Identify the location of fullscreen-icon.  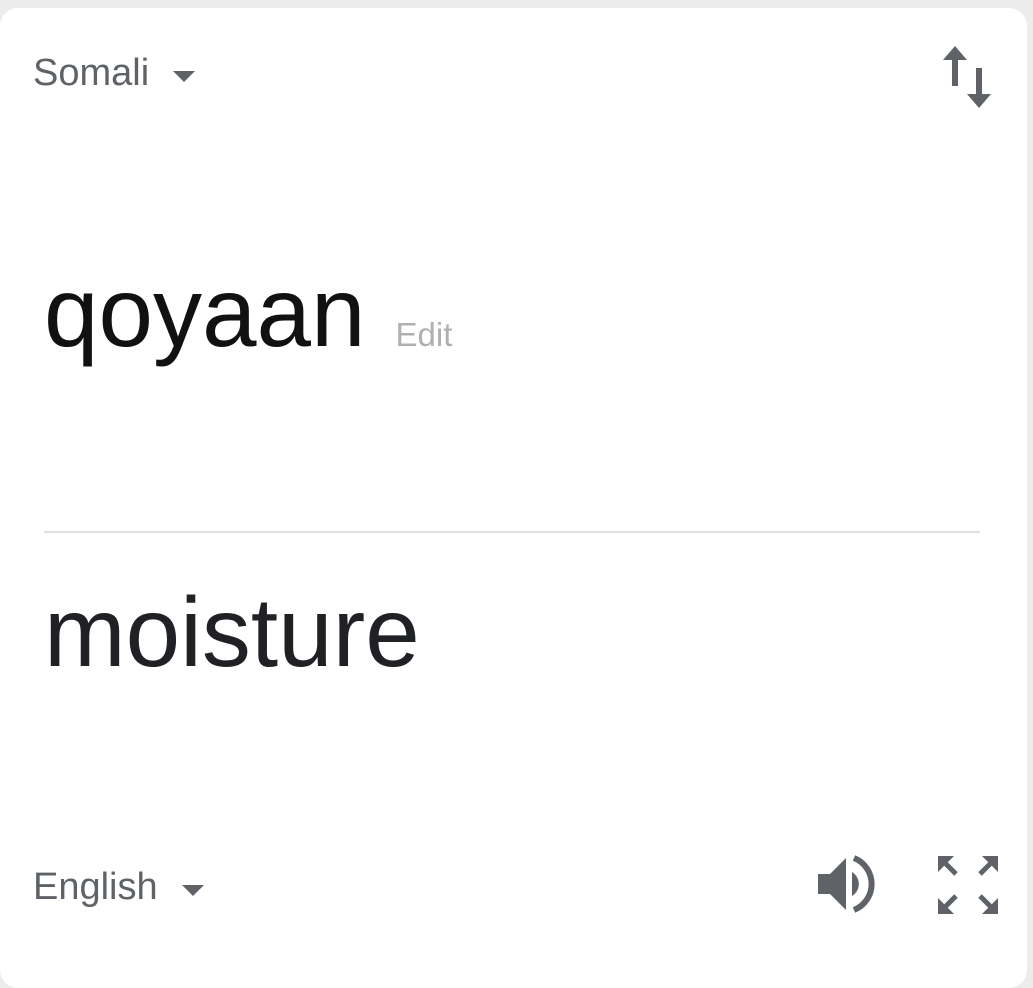
(968, 885).